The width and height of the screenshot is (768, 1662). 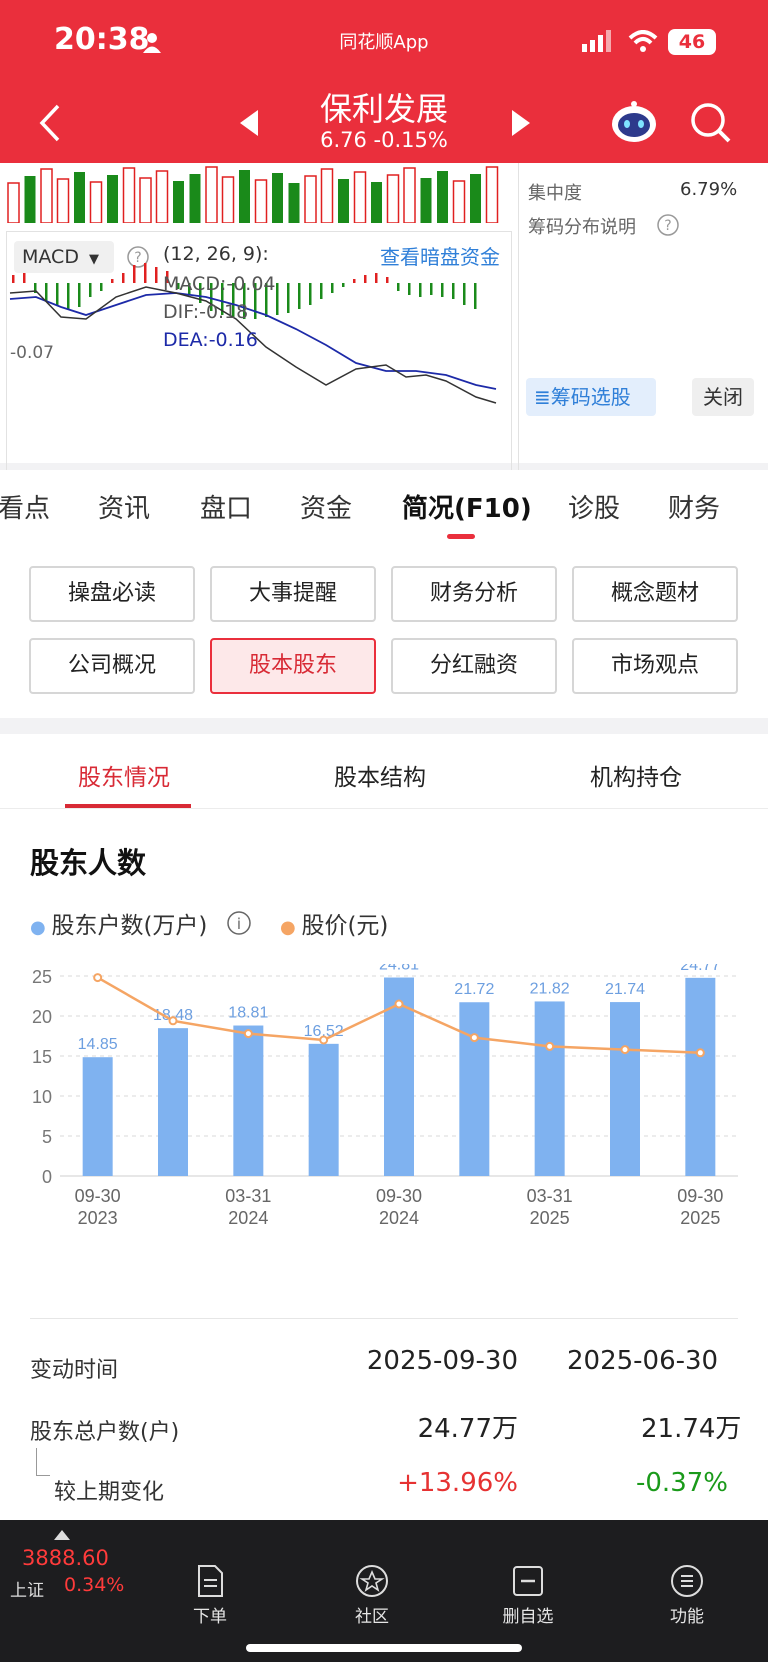 I want to click on nav-order: 下单, so click(x=210, y=1595).